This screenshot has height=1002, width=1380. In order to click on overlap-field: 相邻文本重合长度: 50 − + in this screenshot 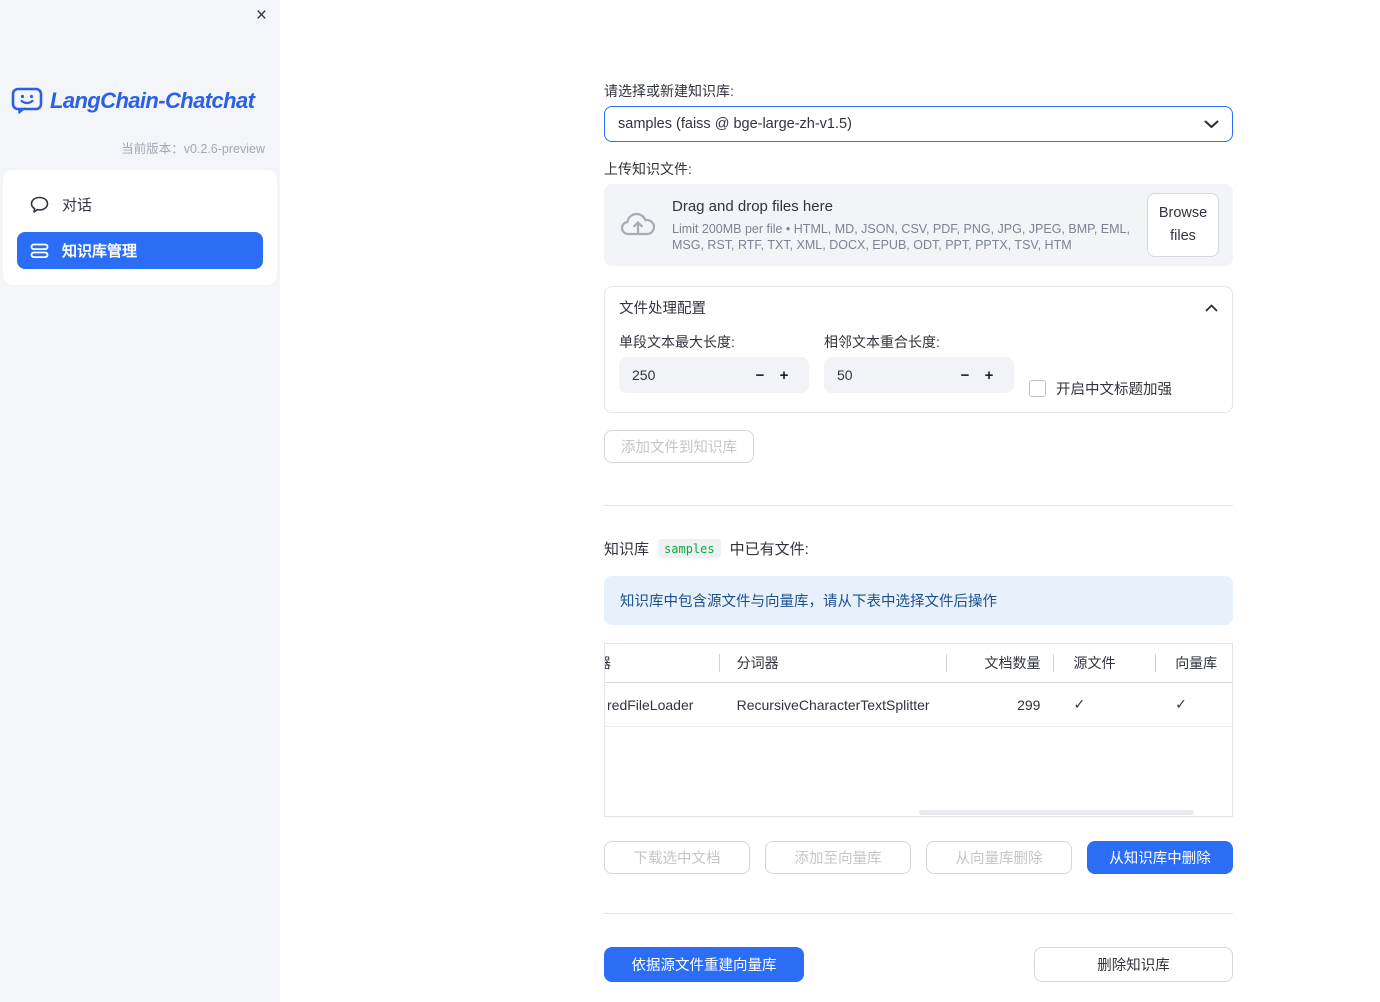, I will do `click(919, 363)`.